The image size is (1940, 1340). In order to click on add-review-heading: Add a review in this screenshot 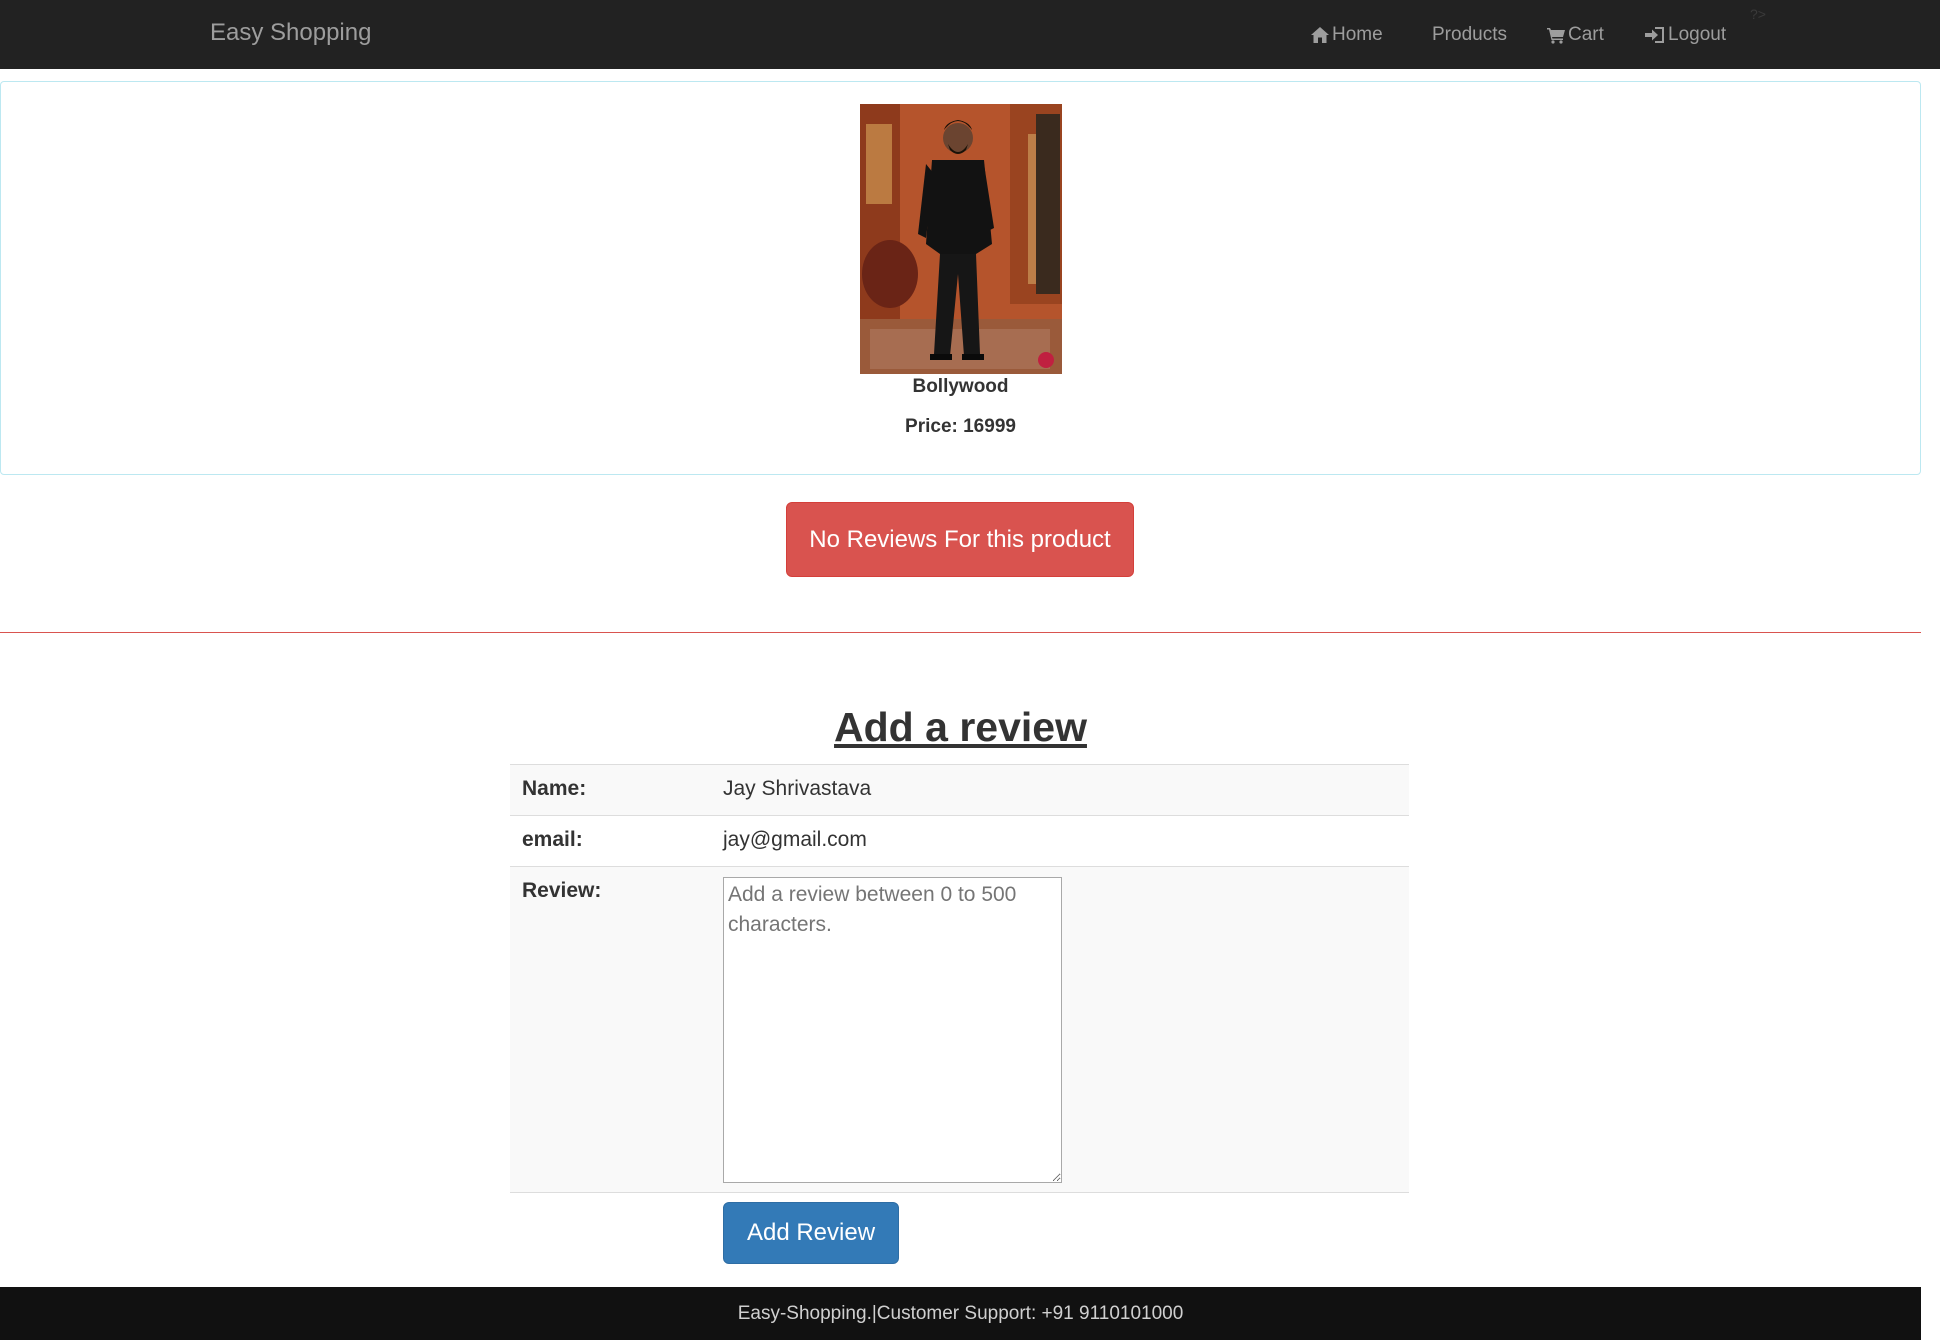, I will do `click(960, 727)`.